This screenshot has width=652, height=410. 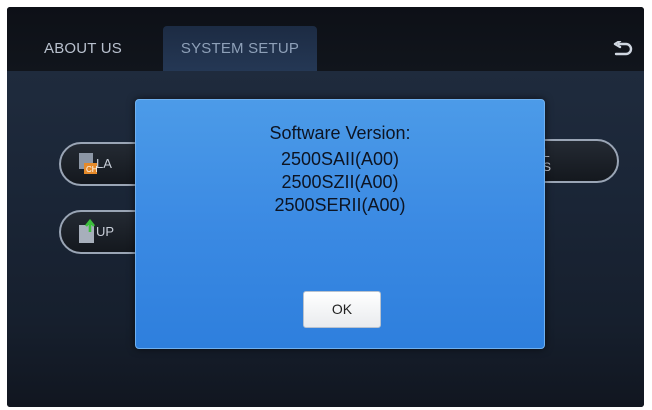 What do you see at coordinates (340, 182) in the screenshot?
I see `version-line-2: 2500SZII(A00)` at bounding box center [340, 182].